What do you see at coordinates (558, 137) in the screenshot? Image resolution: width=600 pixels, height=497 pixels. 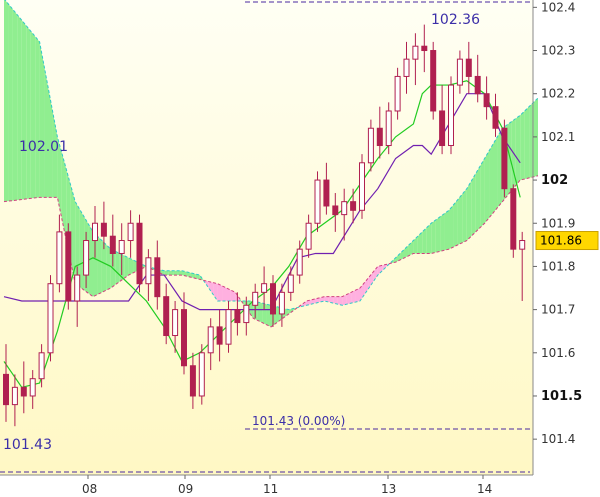 I see `y-tick-label: 102.1` at bounding box center [558, 137].